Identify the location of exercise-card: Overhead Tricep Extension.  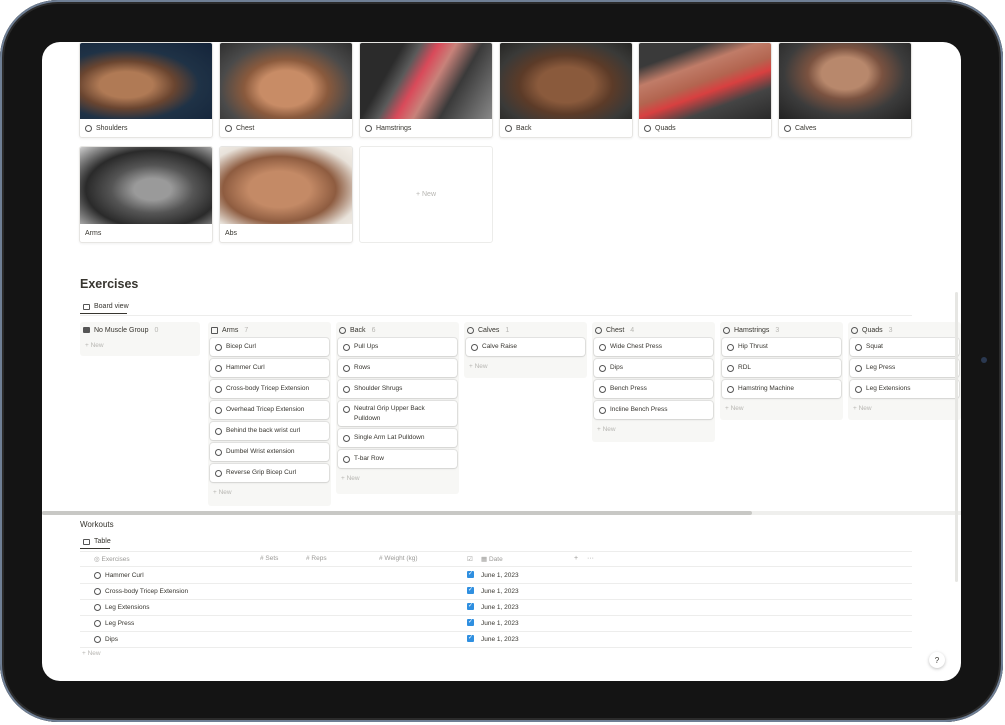
(269, 410).